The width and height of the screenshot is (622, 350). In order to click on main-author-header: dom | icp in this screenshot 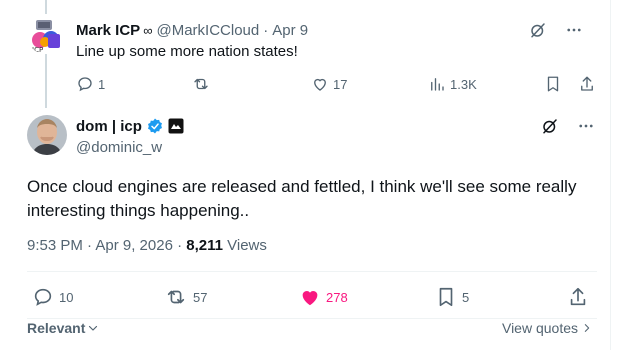, I will do `click(130, 126)`.